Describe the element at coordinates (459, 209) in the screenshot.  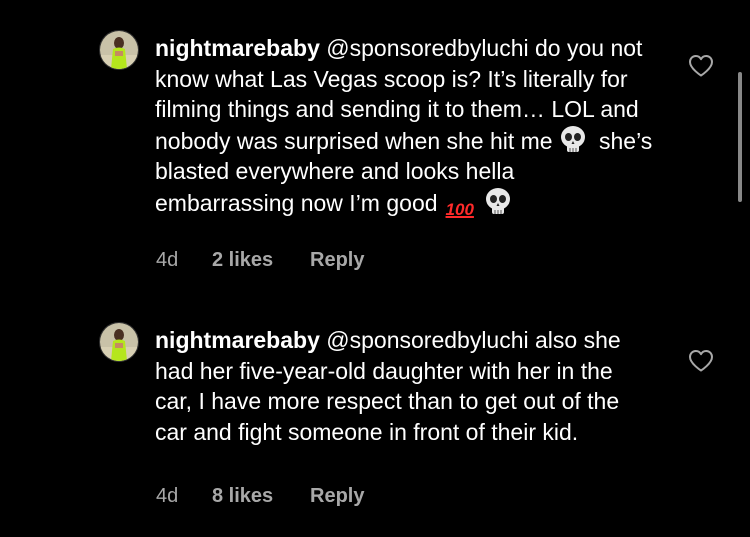
I see `hundred-points-emoji-icon: 100` at that location.